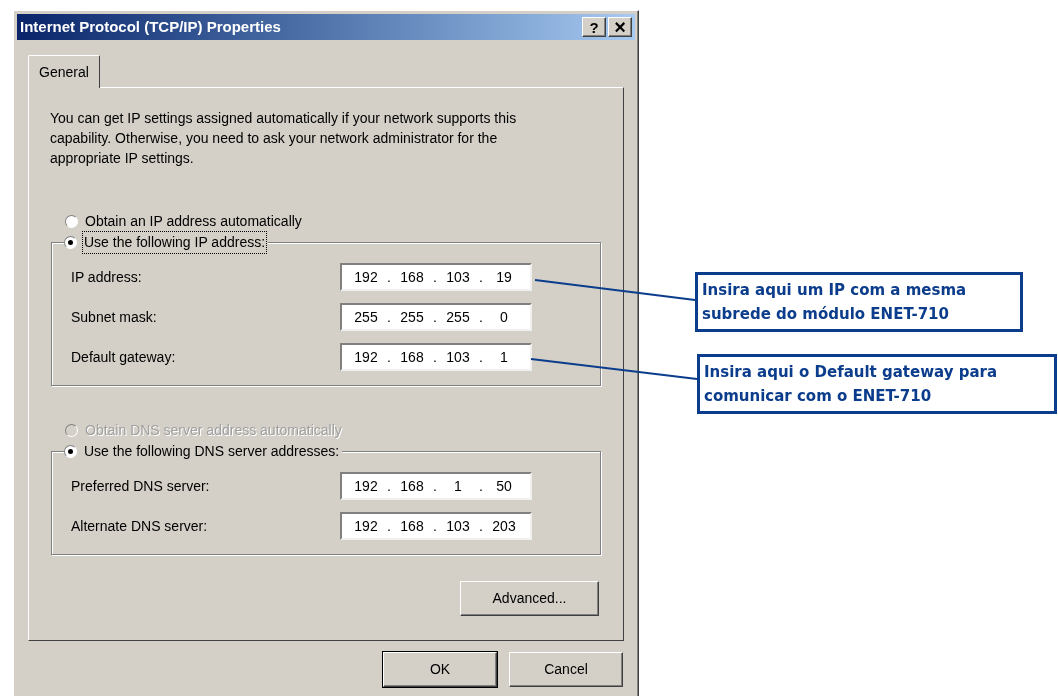 Image resolution: width=1058 pixels, height=696 pixels. Describe the element at coordinates (436, 486) in the screenshot. I see `ip-address-field: 192 . 168 . 1 . 50` at that location.